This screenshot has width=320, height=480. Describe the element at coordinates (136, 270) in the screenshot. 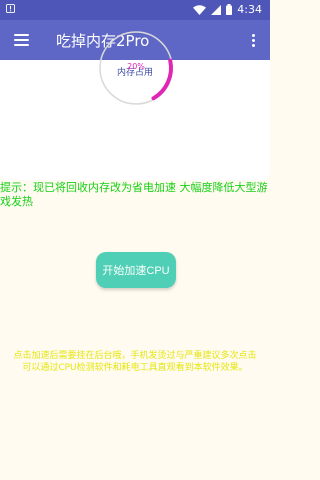

I see `start-accelerate-cpu-button: 开始加速CPU` at that location.